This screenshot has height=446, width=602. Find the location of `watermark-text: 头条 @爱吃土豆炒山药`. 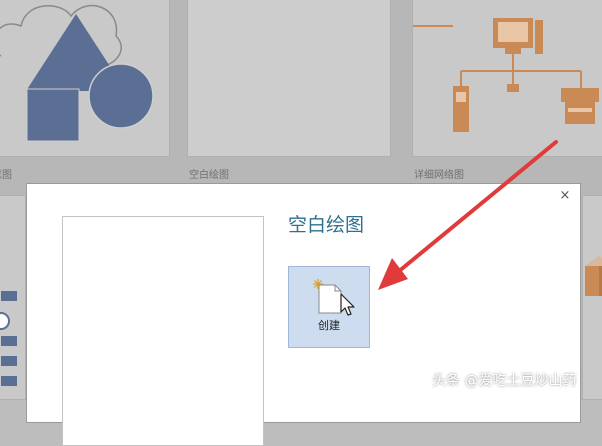

watermark-text: 头条 @爱吃土豆炒山药 is located at coordinates (504, 381).